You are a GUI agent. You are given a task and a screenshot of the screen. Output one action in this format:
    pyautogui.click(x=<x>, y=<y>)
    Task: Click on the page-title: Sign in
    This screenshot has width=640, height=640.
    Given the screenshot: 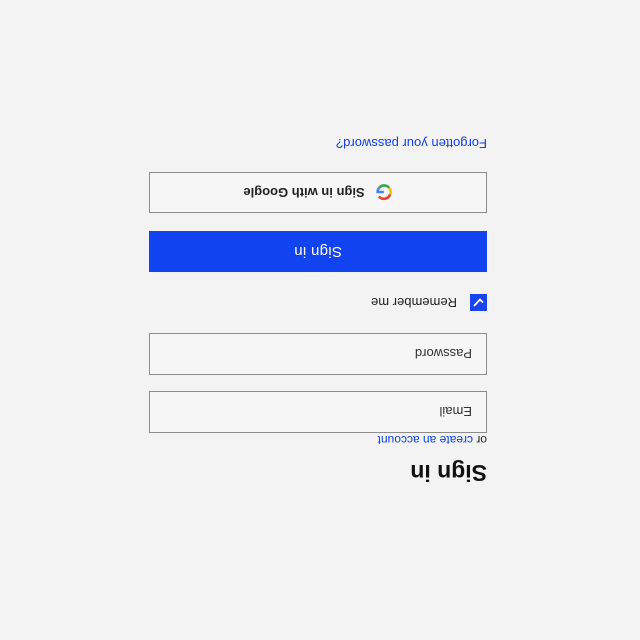 What is the action you would take?
    pyautogui.click(x=448, y=473)
    